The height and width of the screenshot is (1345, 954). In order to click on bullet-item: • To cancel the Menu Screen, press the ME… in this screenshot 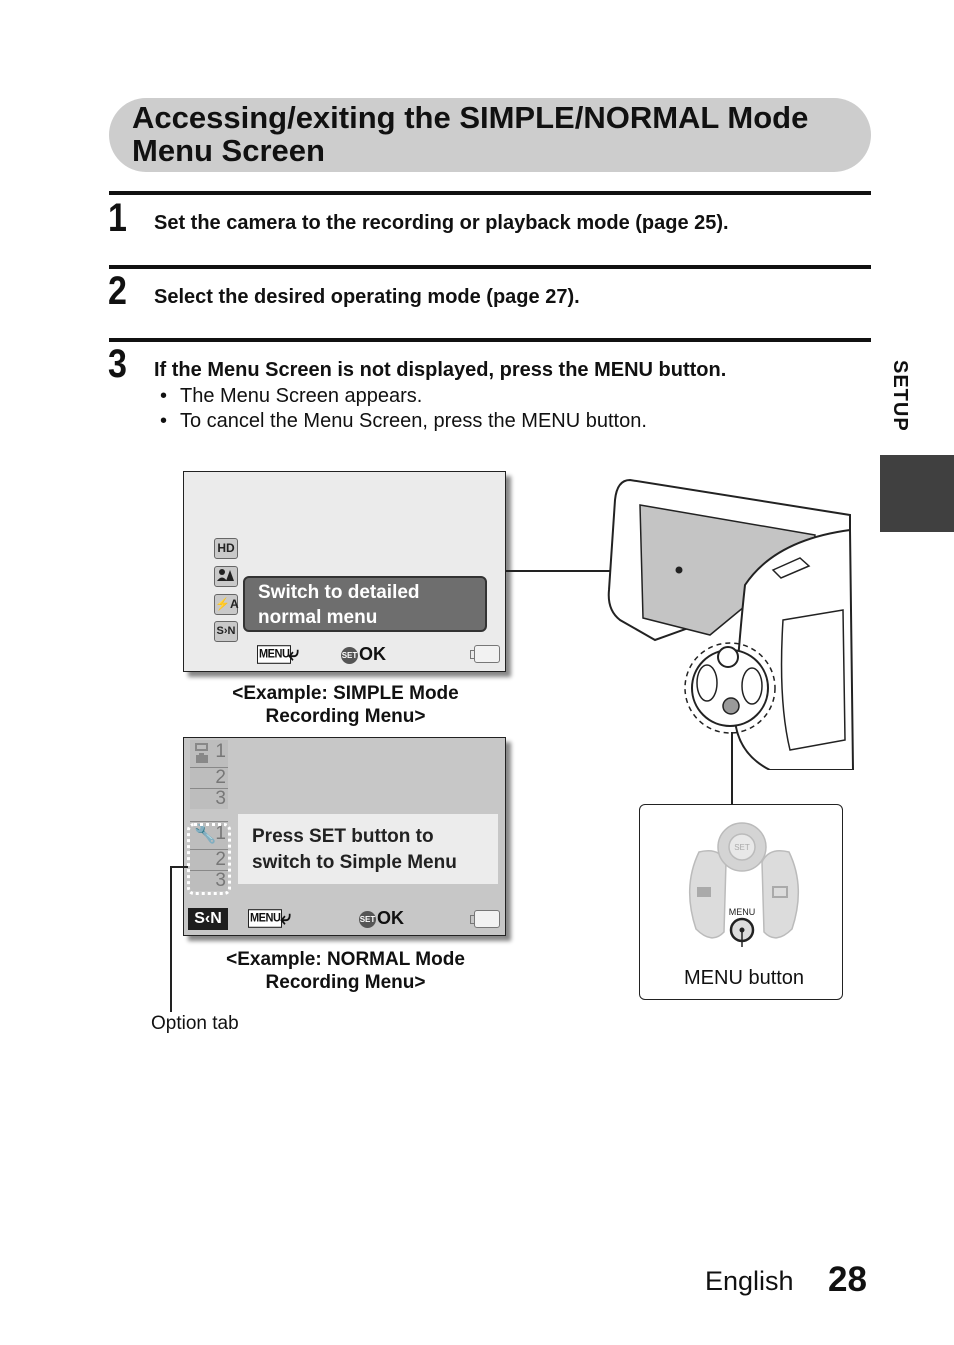, I will do `click(403, 421)`.